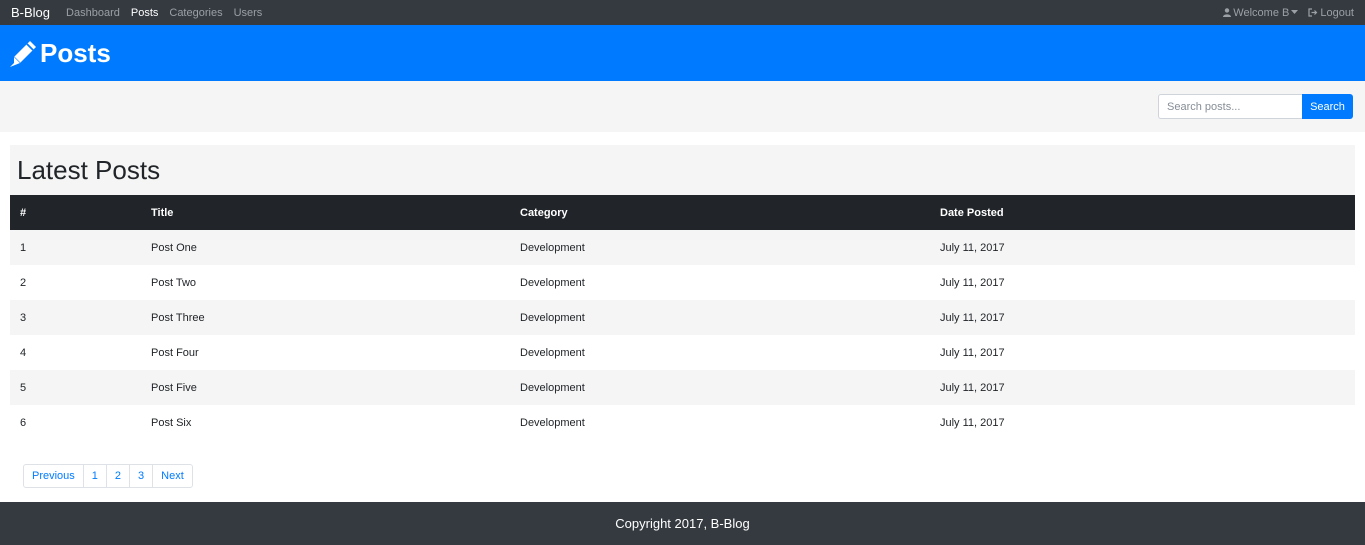 This screenshot has width=1365, height=545. I want to click on search-group: Search, so click(1255, 106).